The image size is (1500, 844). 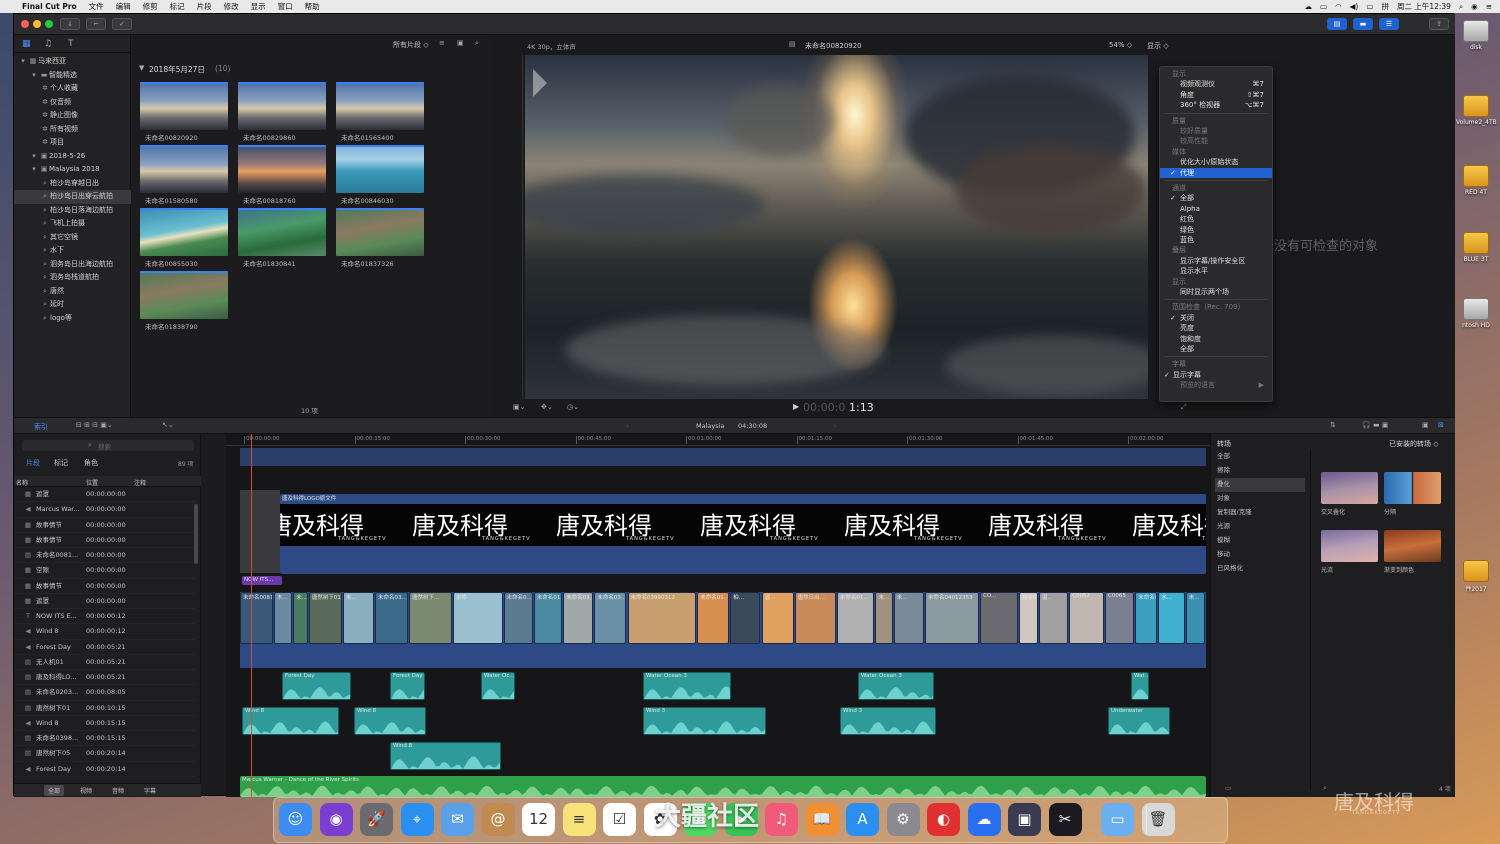 What do you see at coordinates (1216, 318) in the screenshot?
I see `menu-item: ✓ 关闭` at bounding box center [1216, 318].